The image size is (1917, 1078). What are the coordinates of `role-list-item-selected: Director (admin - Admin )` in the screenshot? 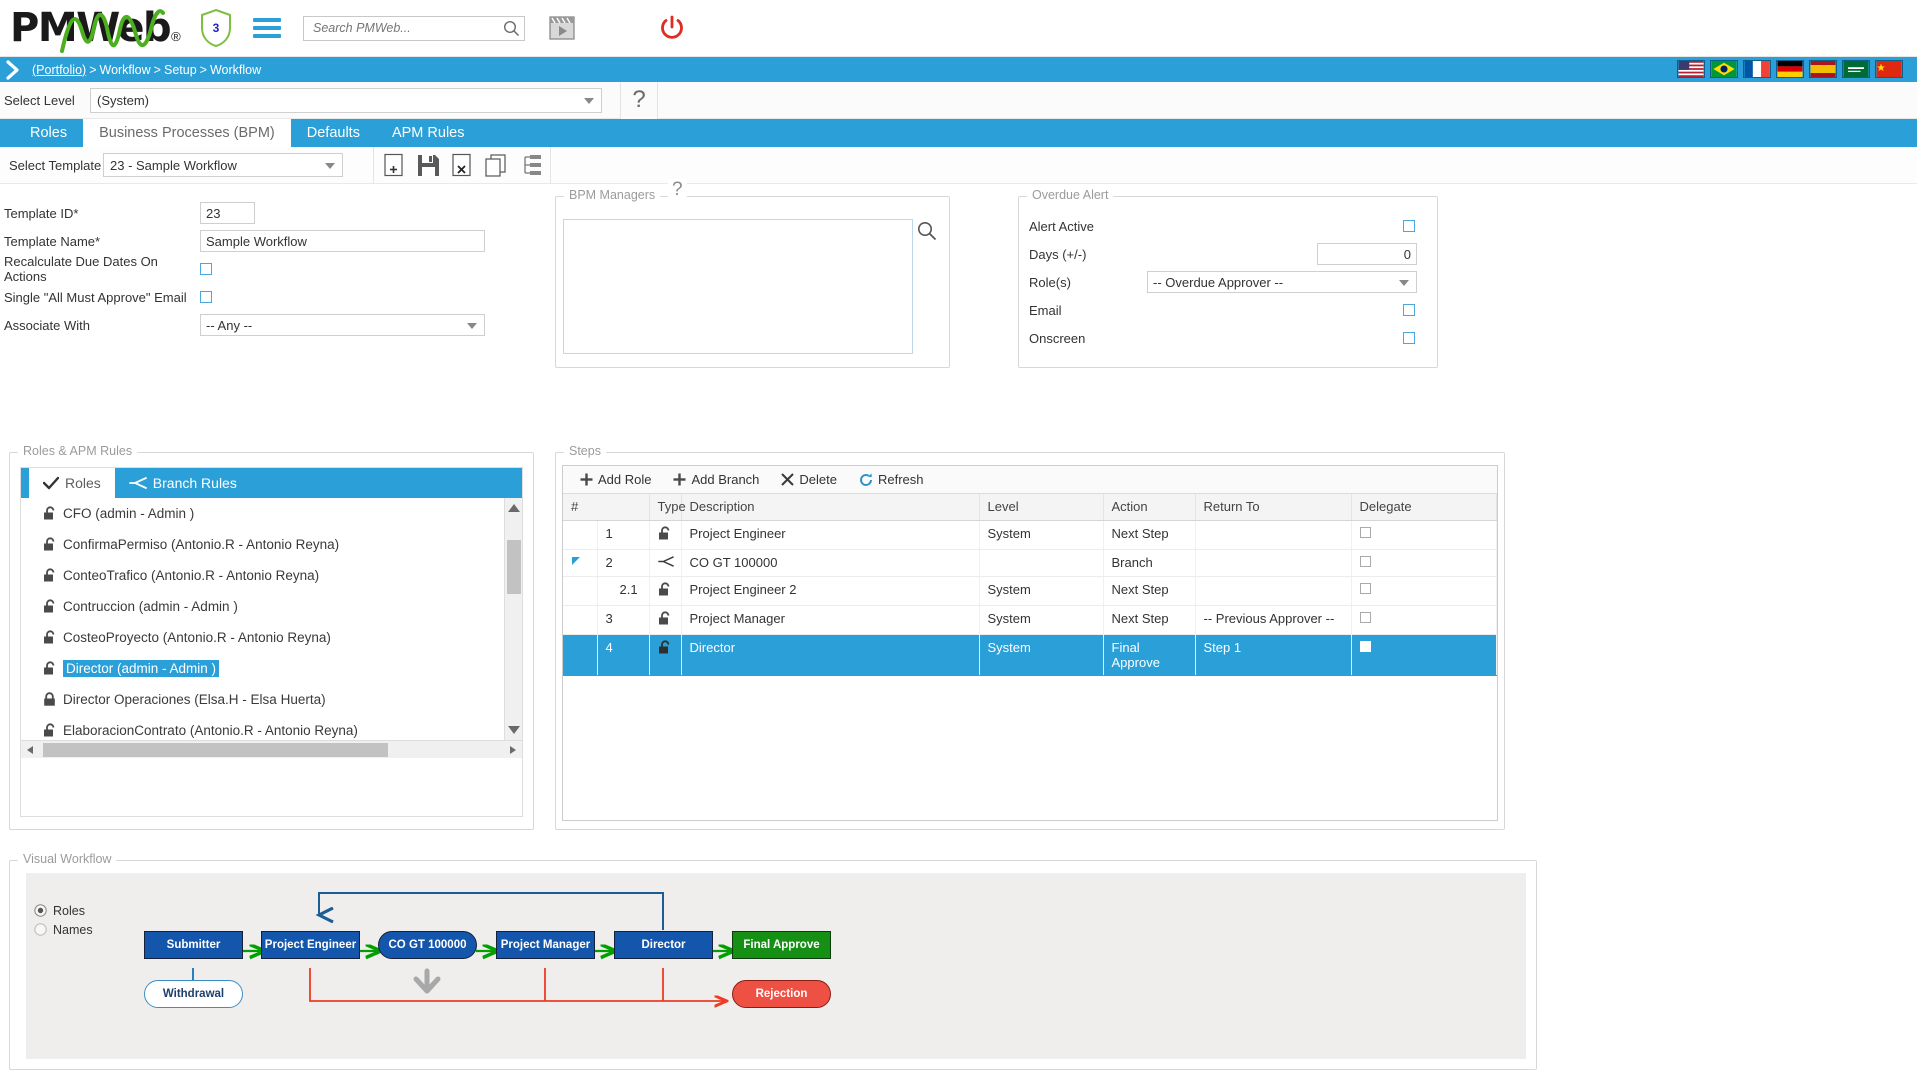 It's located at (271, 668).